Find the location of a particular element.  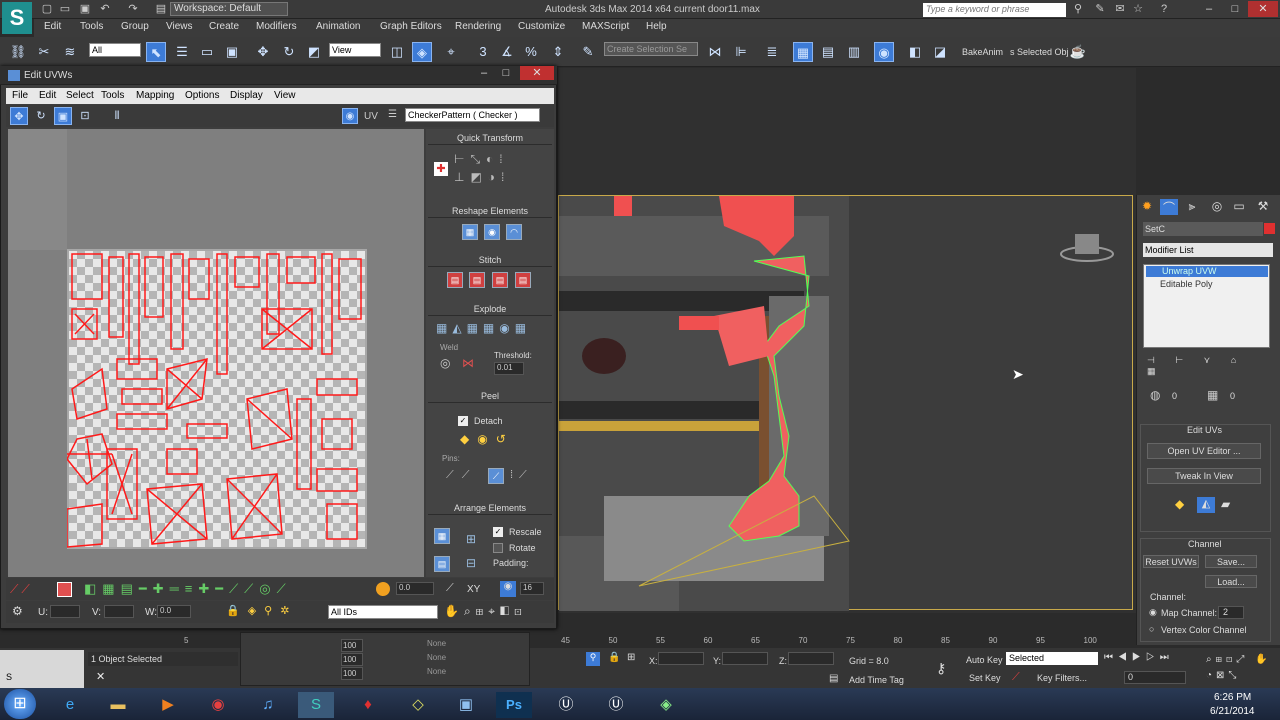

y-coordinate-field is located at coordinates (745, 658).